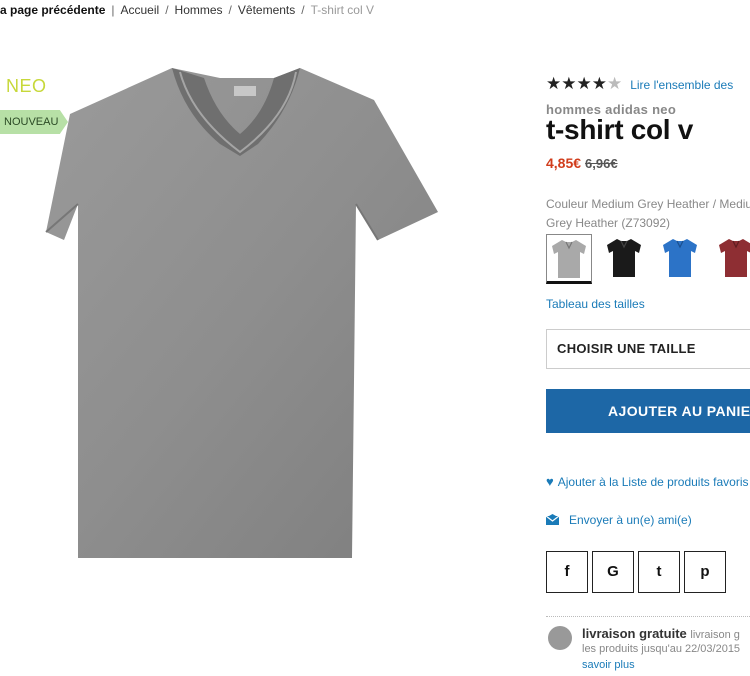 This screenshot has height=676, width=750. What do you see at coordinates (342, 10) in the screenshot?
I see `breadcrumb-current: T-shirt col V` at bounding box center [342, 10].